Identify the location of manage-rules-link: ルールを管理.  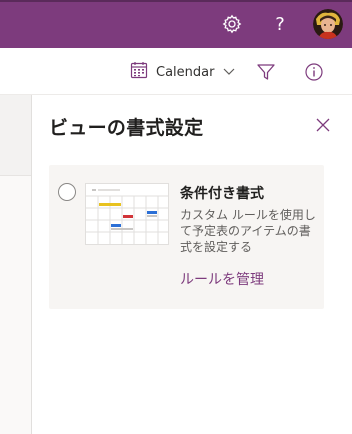
(222, 279).